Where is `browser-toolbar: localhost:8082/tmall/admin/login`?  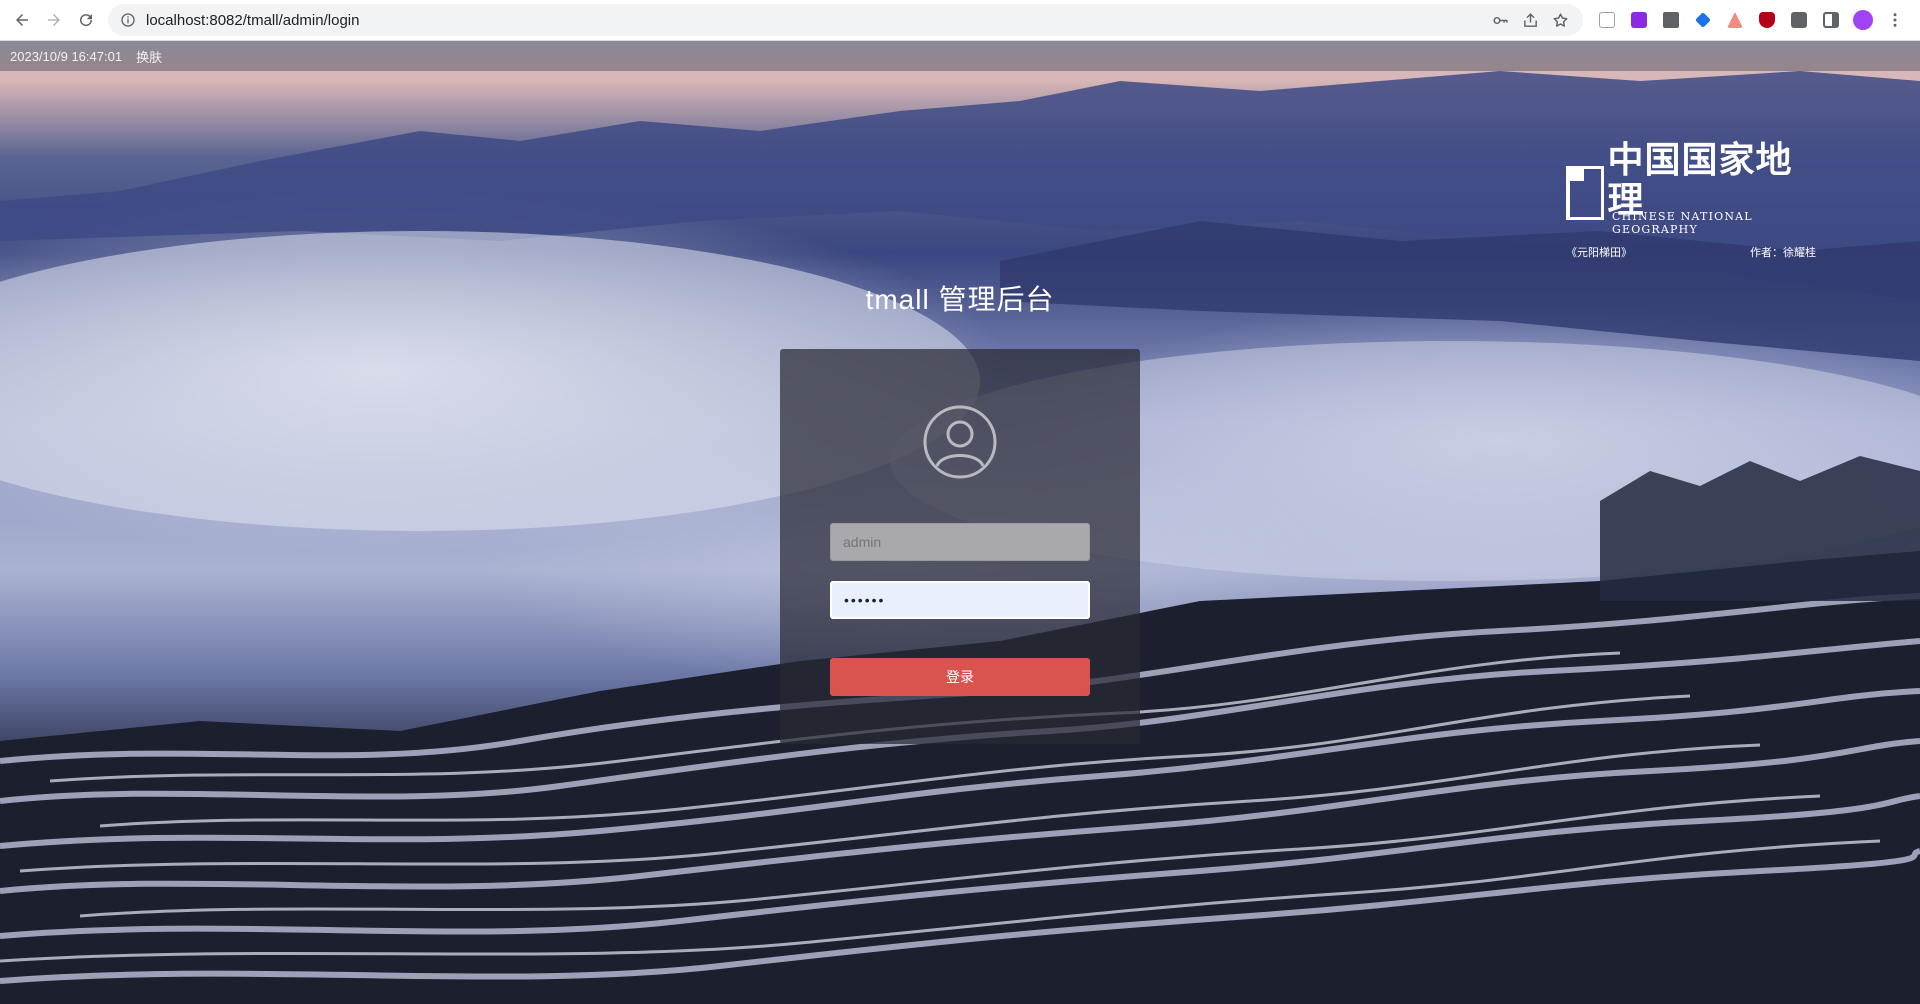 browser-toolbar: localhost:8082/tmall/admin/login is located at coordinates (960, 20).